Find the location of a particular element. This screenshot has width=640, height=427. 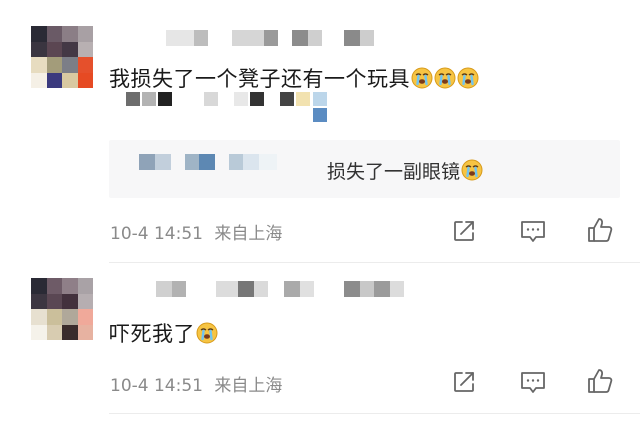

comment-text: 我损失了一个凳子还有一个玩具 is located at coordinates (294, 78).